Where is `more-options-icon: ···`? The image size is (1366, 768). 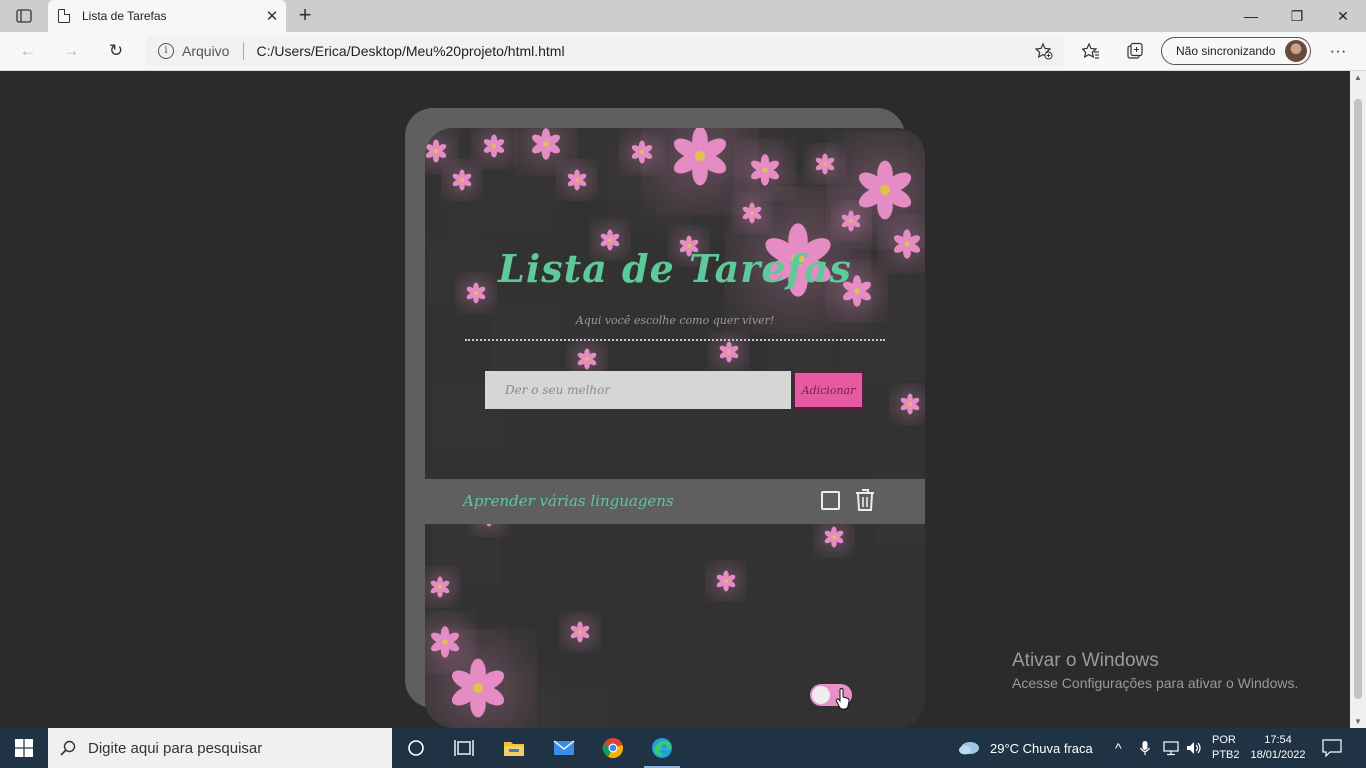
more-options-icon: ··· is located at coordinates (1338, 51).